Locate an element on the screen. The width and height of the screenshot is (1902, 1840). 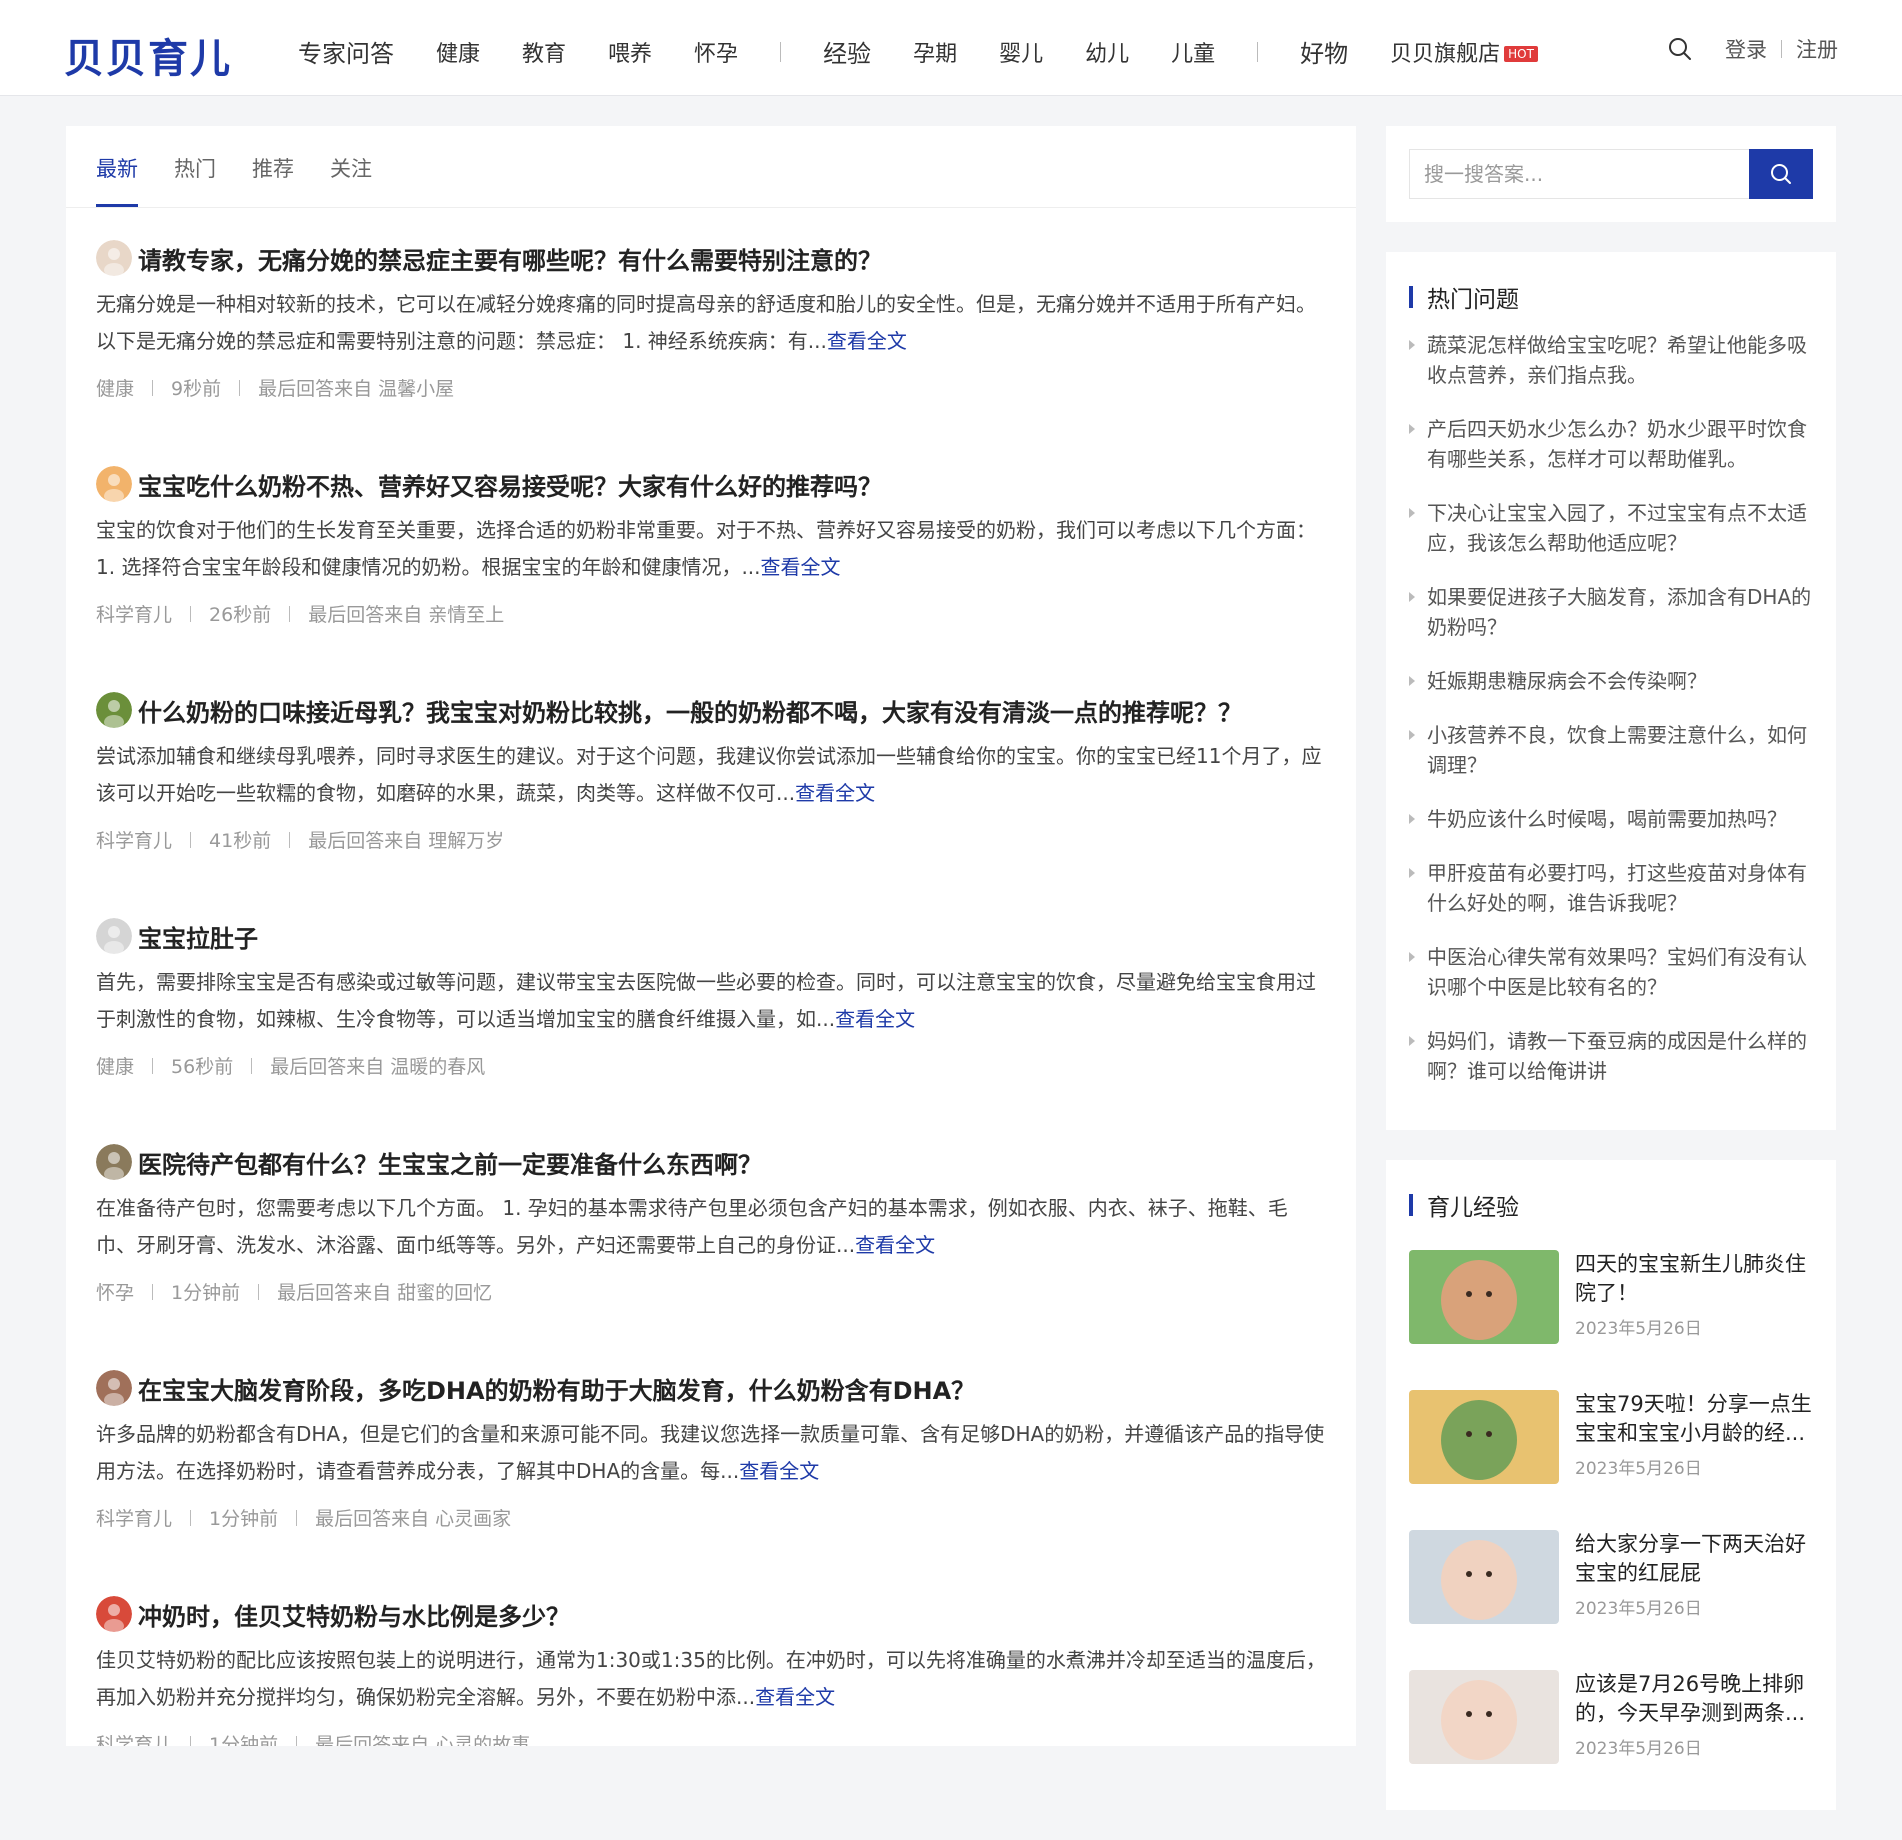
site-logo: 贝贝育儿 is located at coordinates (148, 55).